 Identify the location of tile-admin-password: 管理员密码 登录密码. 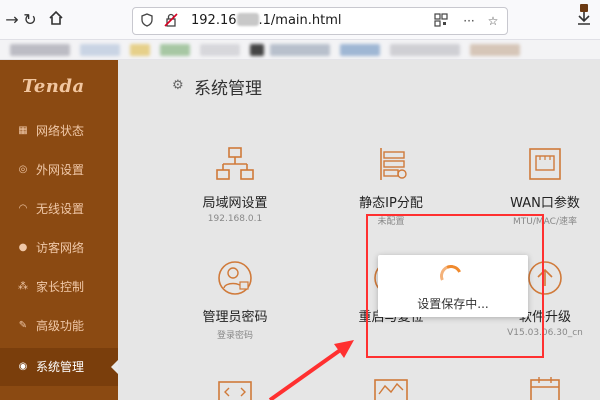
(235, 300).